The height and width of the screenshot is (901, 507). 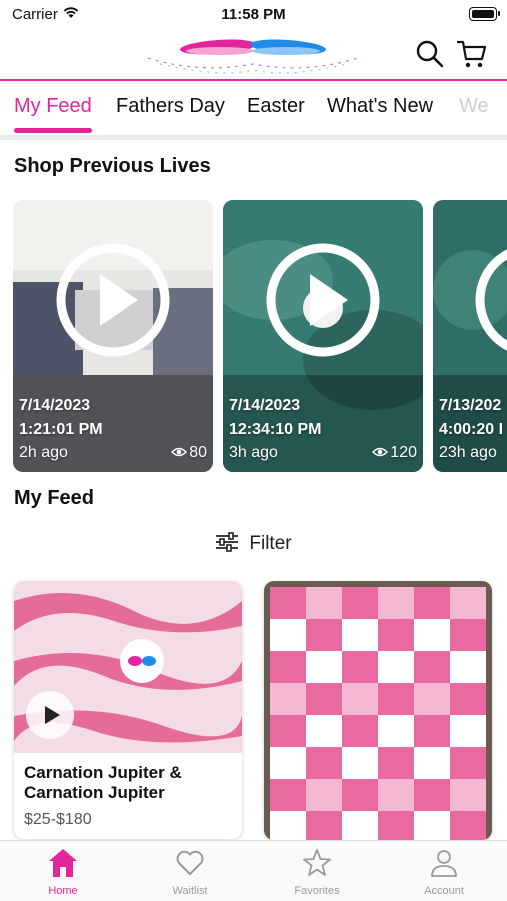 I want to click on bottom-tab-bar: Home Waitlist Favorites Account, so click(x=253, y=870).